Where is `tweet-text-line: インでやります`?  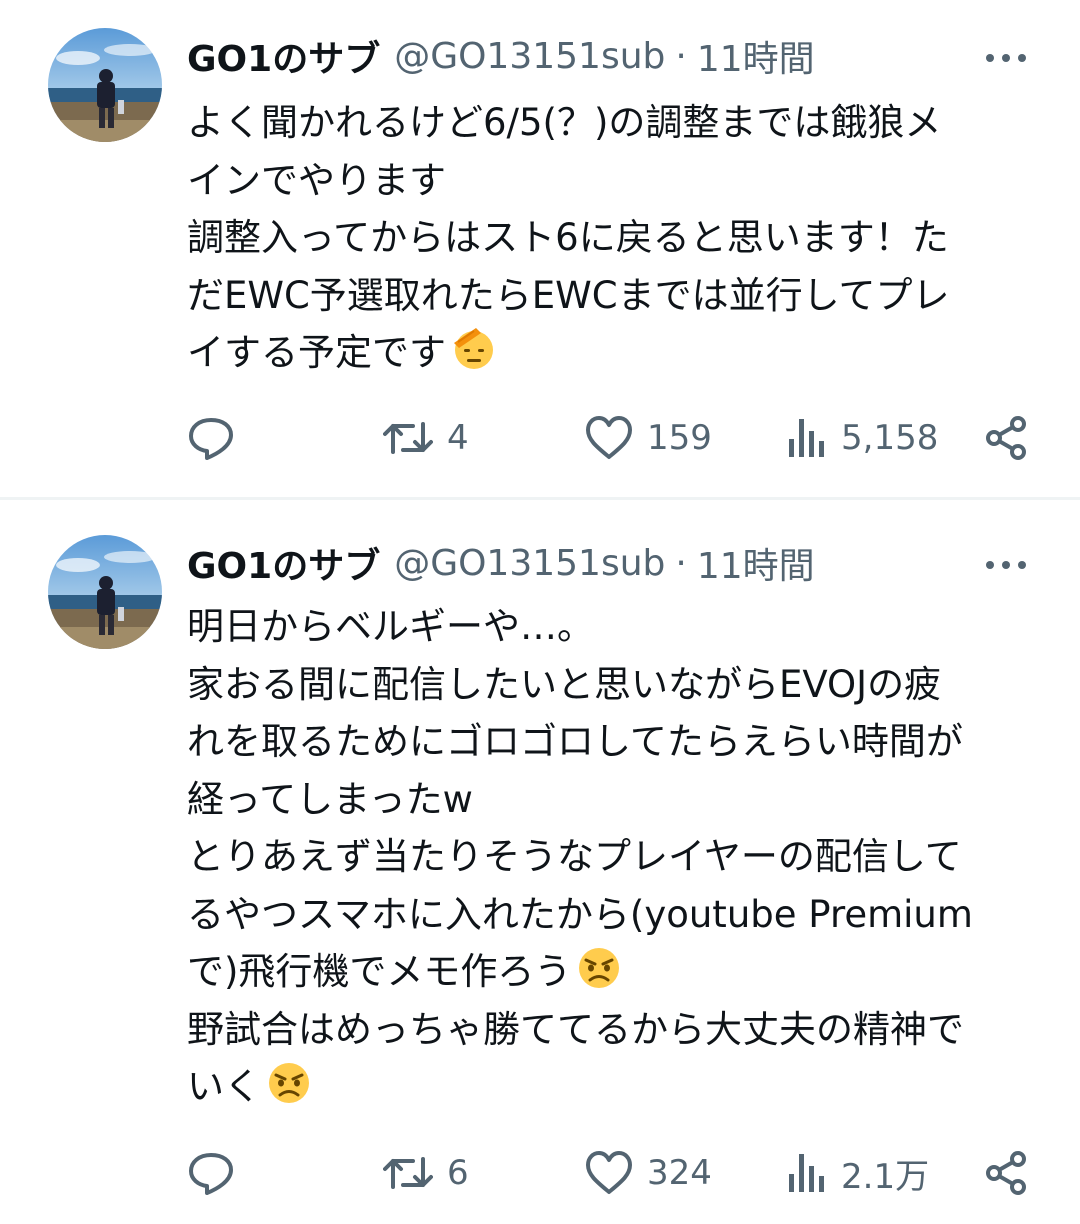
tweet-text-line: インでやります is located at coordinates (316, 180).